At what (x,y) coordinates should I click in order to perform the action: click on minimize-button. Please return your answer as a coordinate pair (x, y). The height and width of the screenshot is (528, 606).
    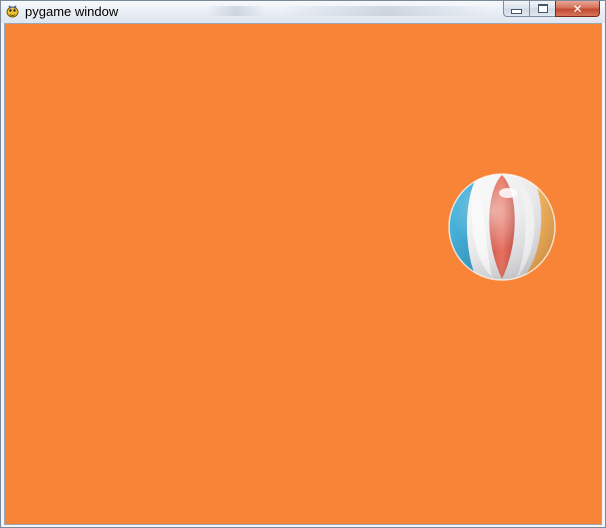
    Looking at the image, I should click on (516, 9).